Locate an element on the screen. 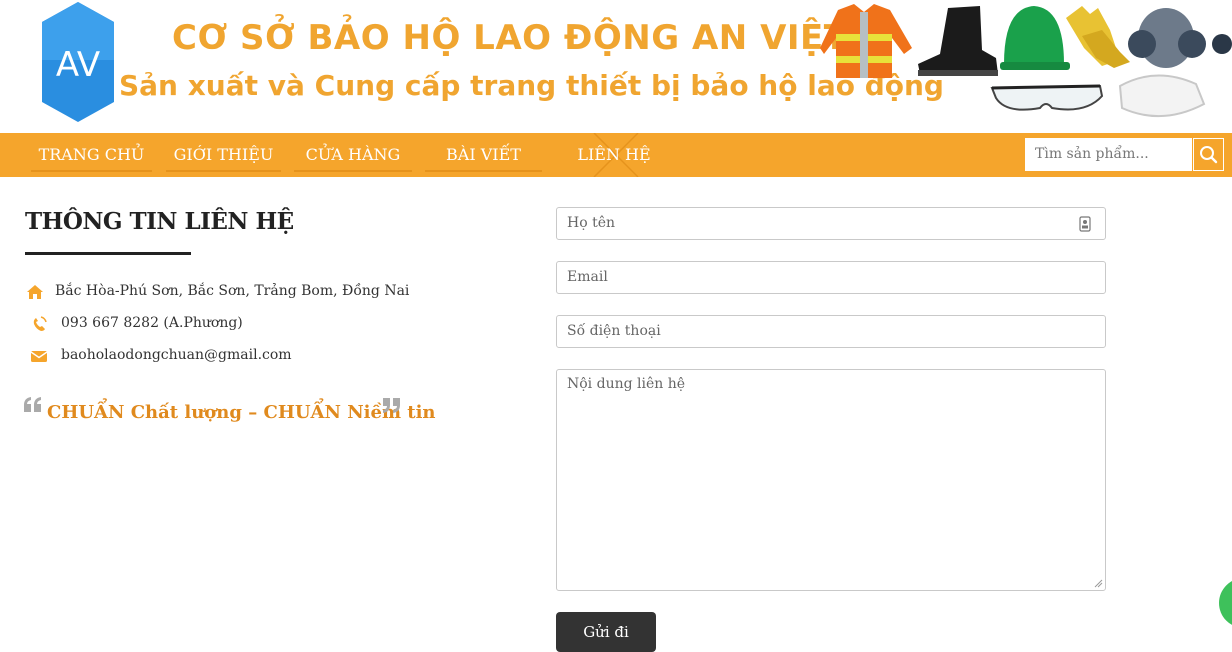 The width and height of the screenshot is (1232, 652). dust-mask-icon is located at coordinates (1162, 95).